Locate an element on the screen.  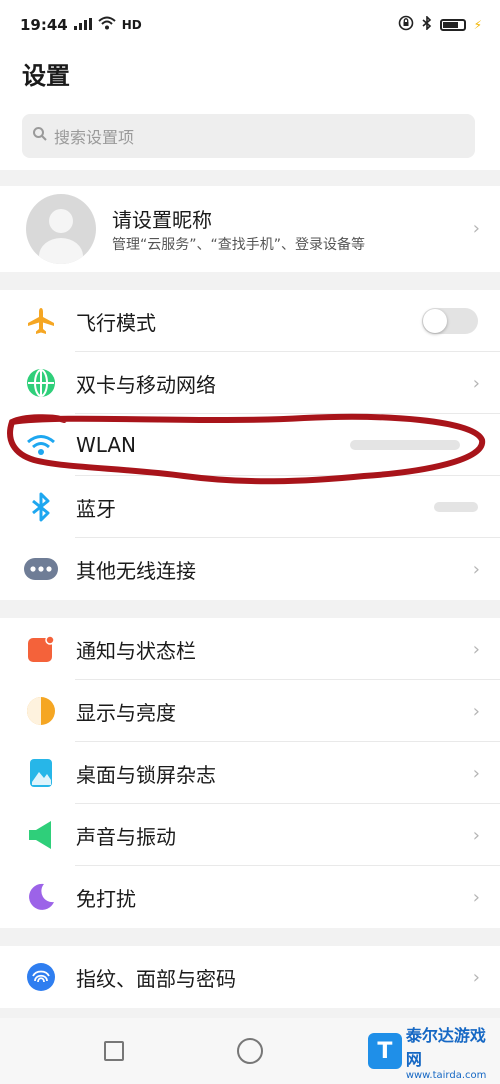
settings-item-bluetooth: 蓝牙 is located at coordinates (250, 507).